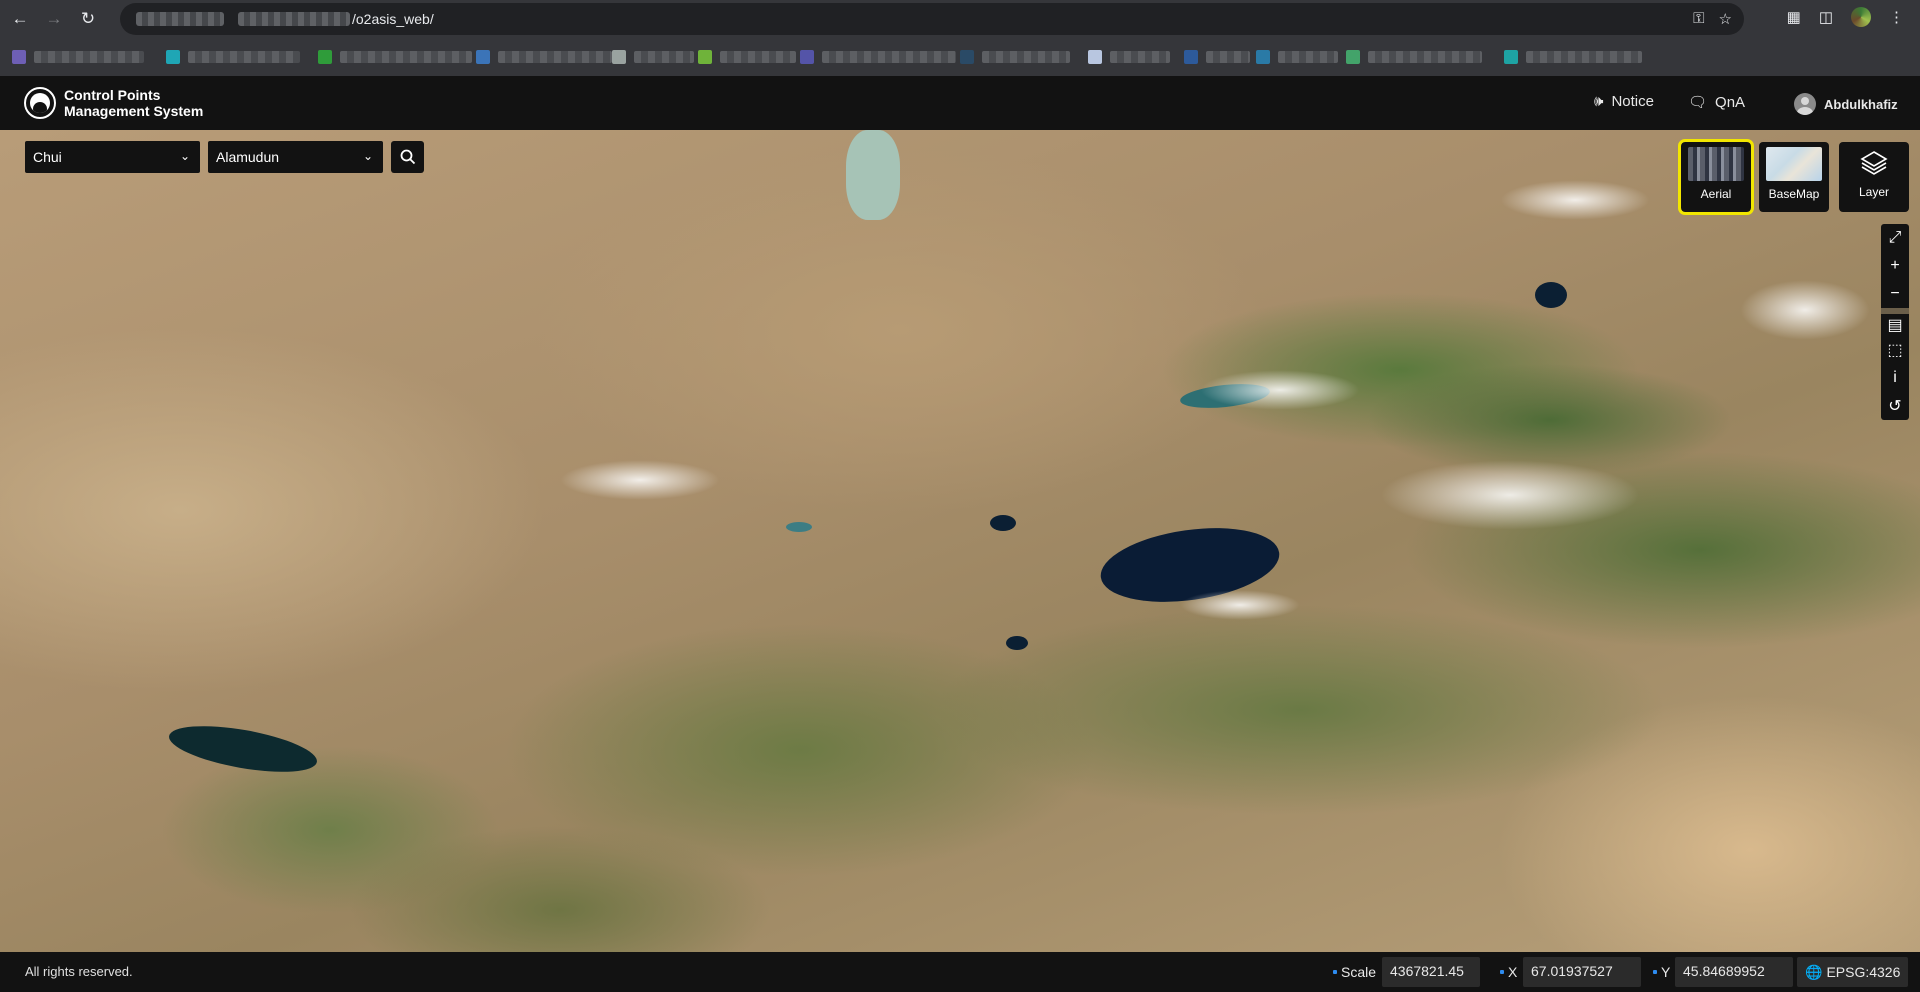 Image resolution: width=1920 pixels, height=992 pixels. What do you see at coordinates (1895, 238) in the screenshot?
I see `fullscreen-icon: ⤢` at bounding box center [1895, 238].